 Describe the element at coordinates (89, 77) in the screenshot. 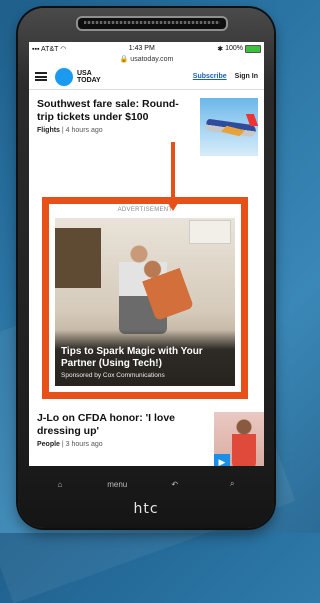

I see `site-logo: USA TODAY` at that location.